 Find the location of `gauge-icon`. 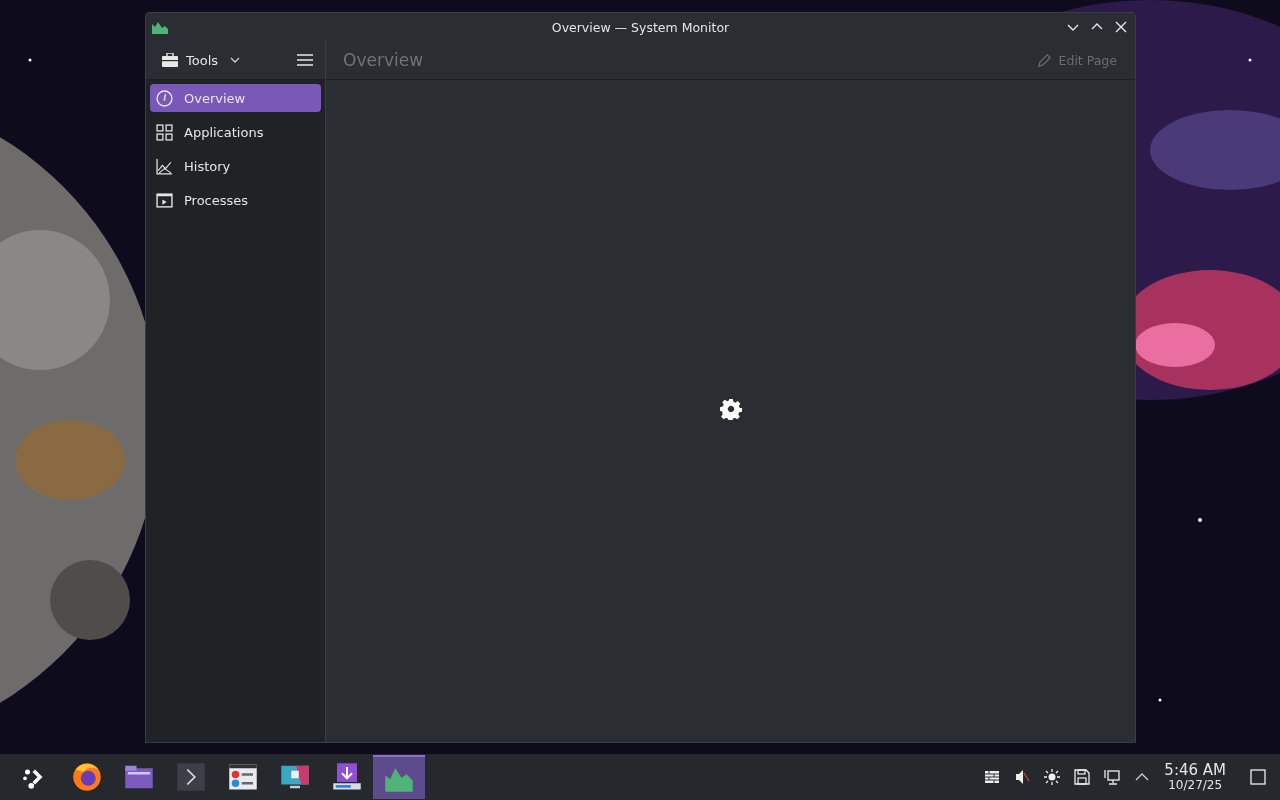

gauge-icon is located at coordinates (164, 98).